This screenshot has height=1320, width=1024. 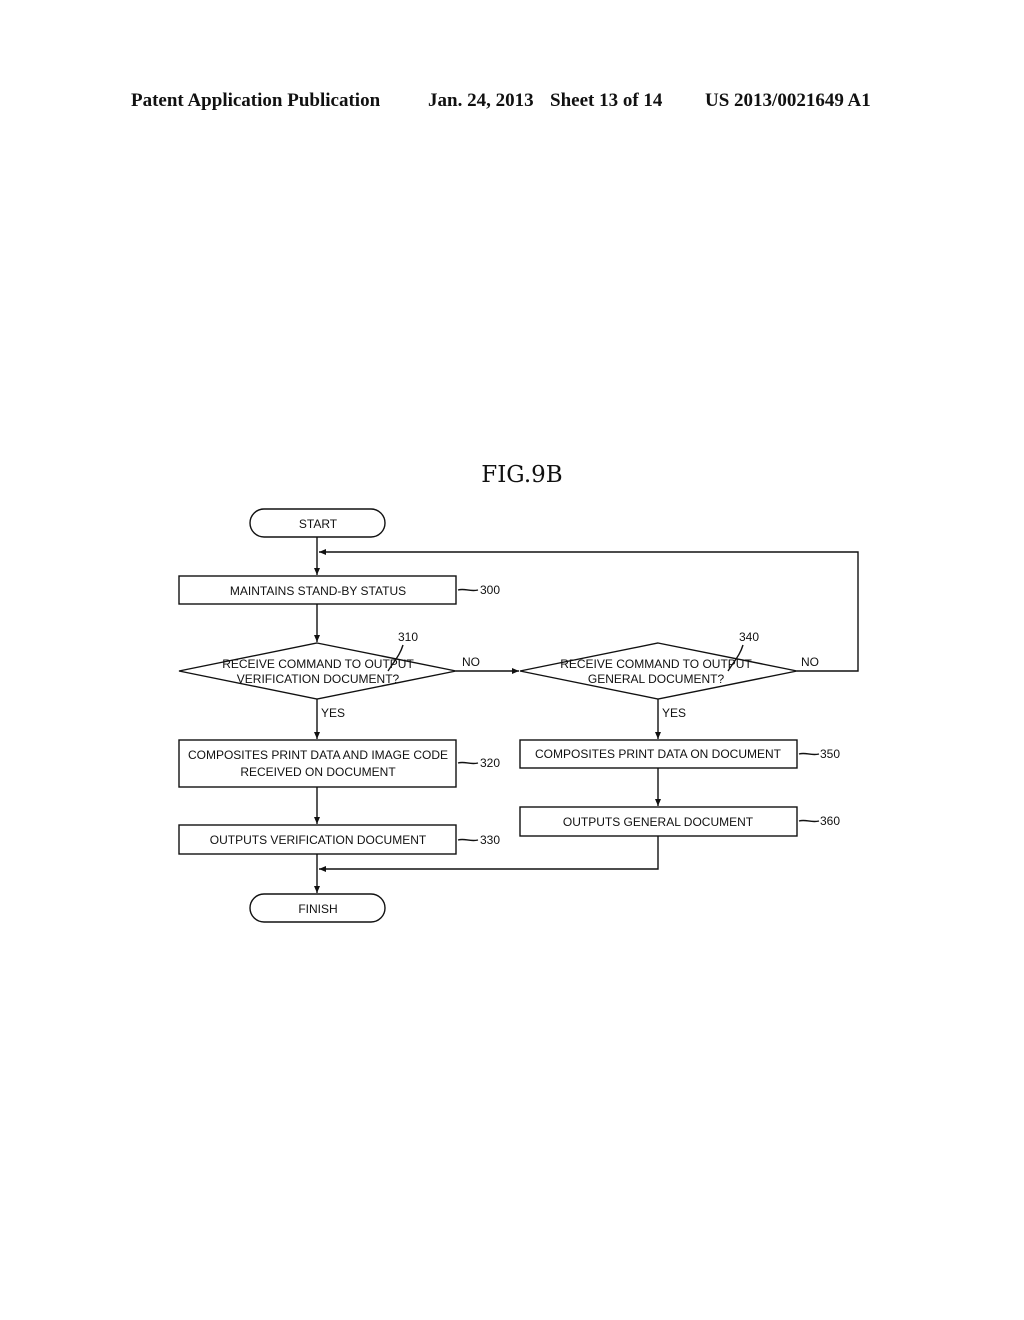 What do you see at coordinates (318, 755) in the screenshot?
I see `step-320-label-line1: COMPOSITES PRINT DATA AND IMAGE CODE` at bounding box center [318, 755].